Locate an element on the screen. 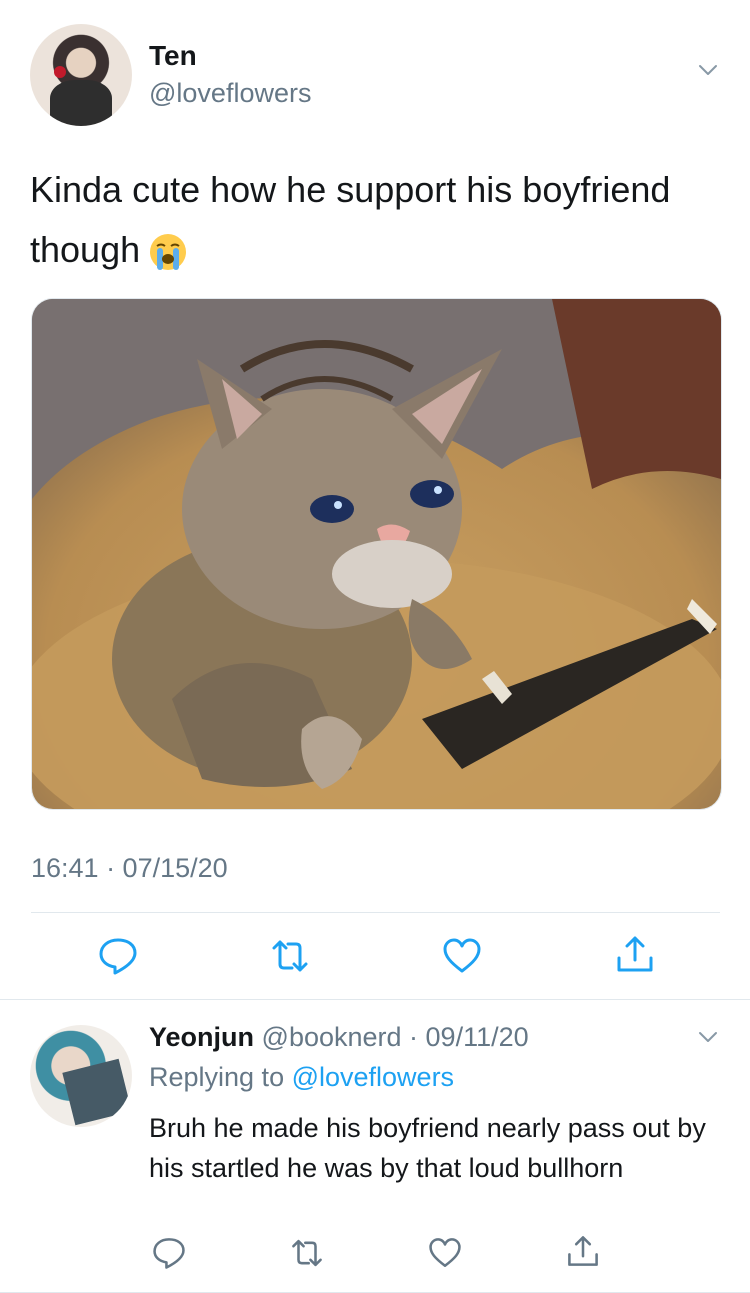 Image resolution: width=750 pixels, height=1293 pixels. tweet-timestamp: 16:41 · 07/15/20 is located at coordinates (129, 868).